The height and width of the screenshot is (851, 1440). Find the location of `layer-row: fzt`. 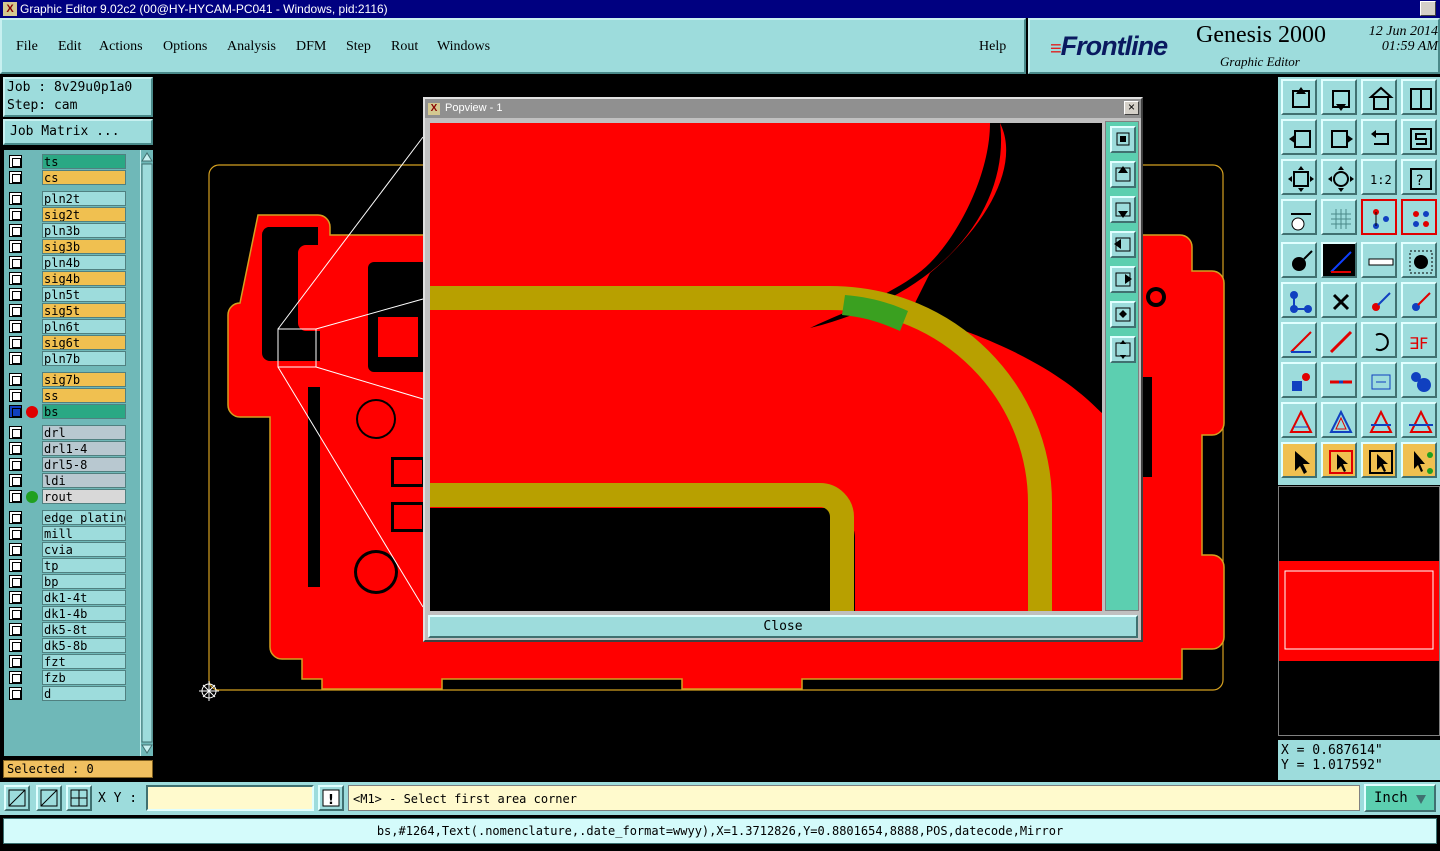

layer-row: fzt is located at coordinates (66, 661).